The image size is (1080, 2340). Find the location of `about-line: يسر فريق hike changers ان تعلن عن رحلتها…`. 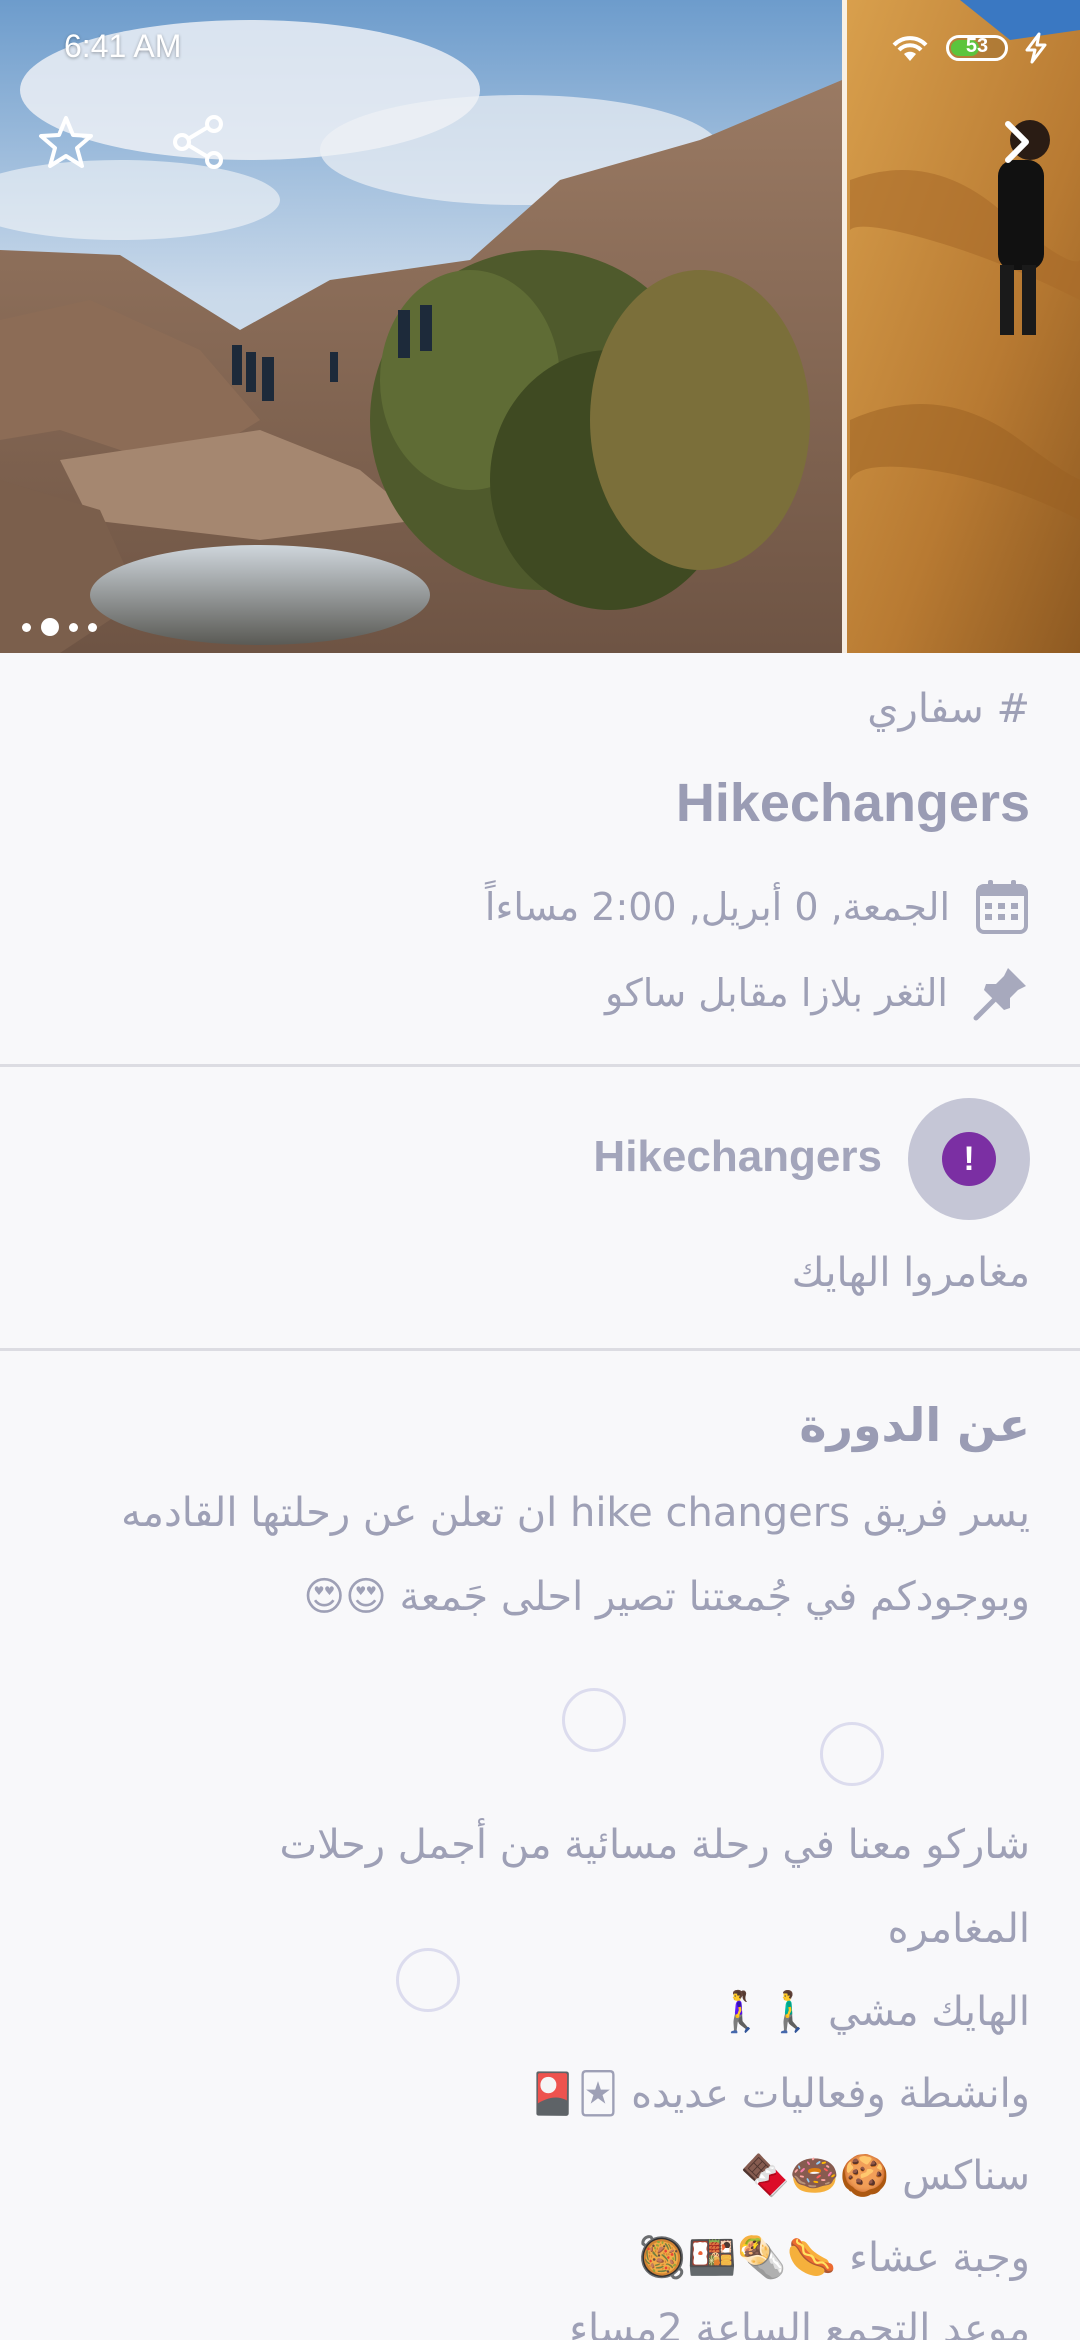

about-line: يسر فريق hike changers ان تعلن عن رحلتها… is located at coordinates (575, 1513).